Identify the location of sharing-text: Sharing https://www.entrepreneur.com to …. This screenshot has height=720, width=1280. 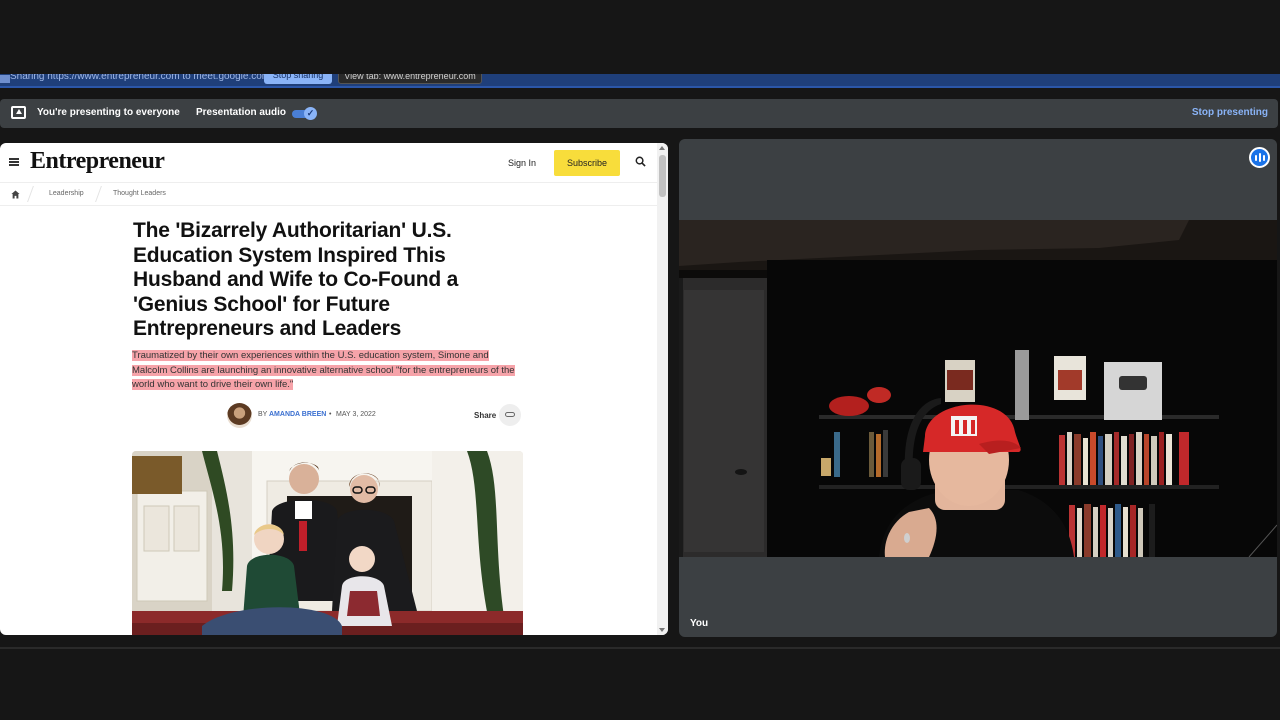
(140, 78).